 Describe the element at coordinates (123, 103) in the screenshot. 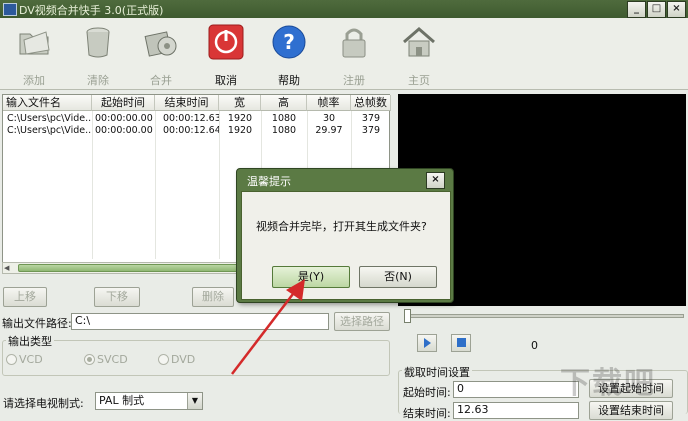

I see `column-header-start: 起始时间` at that location.